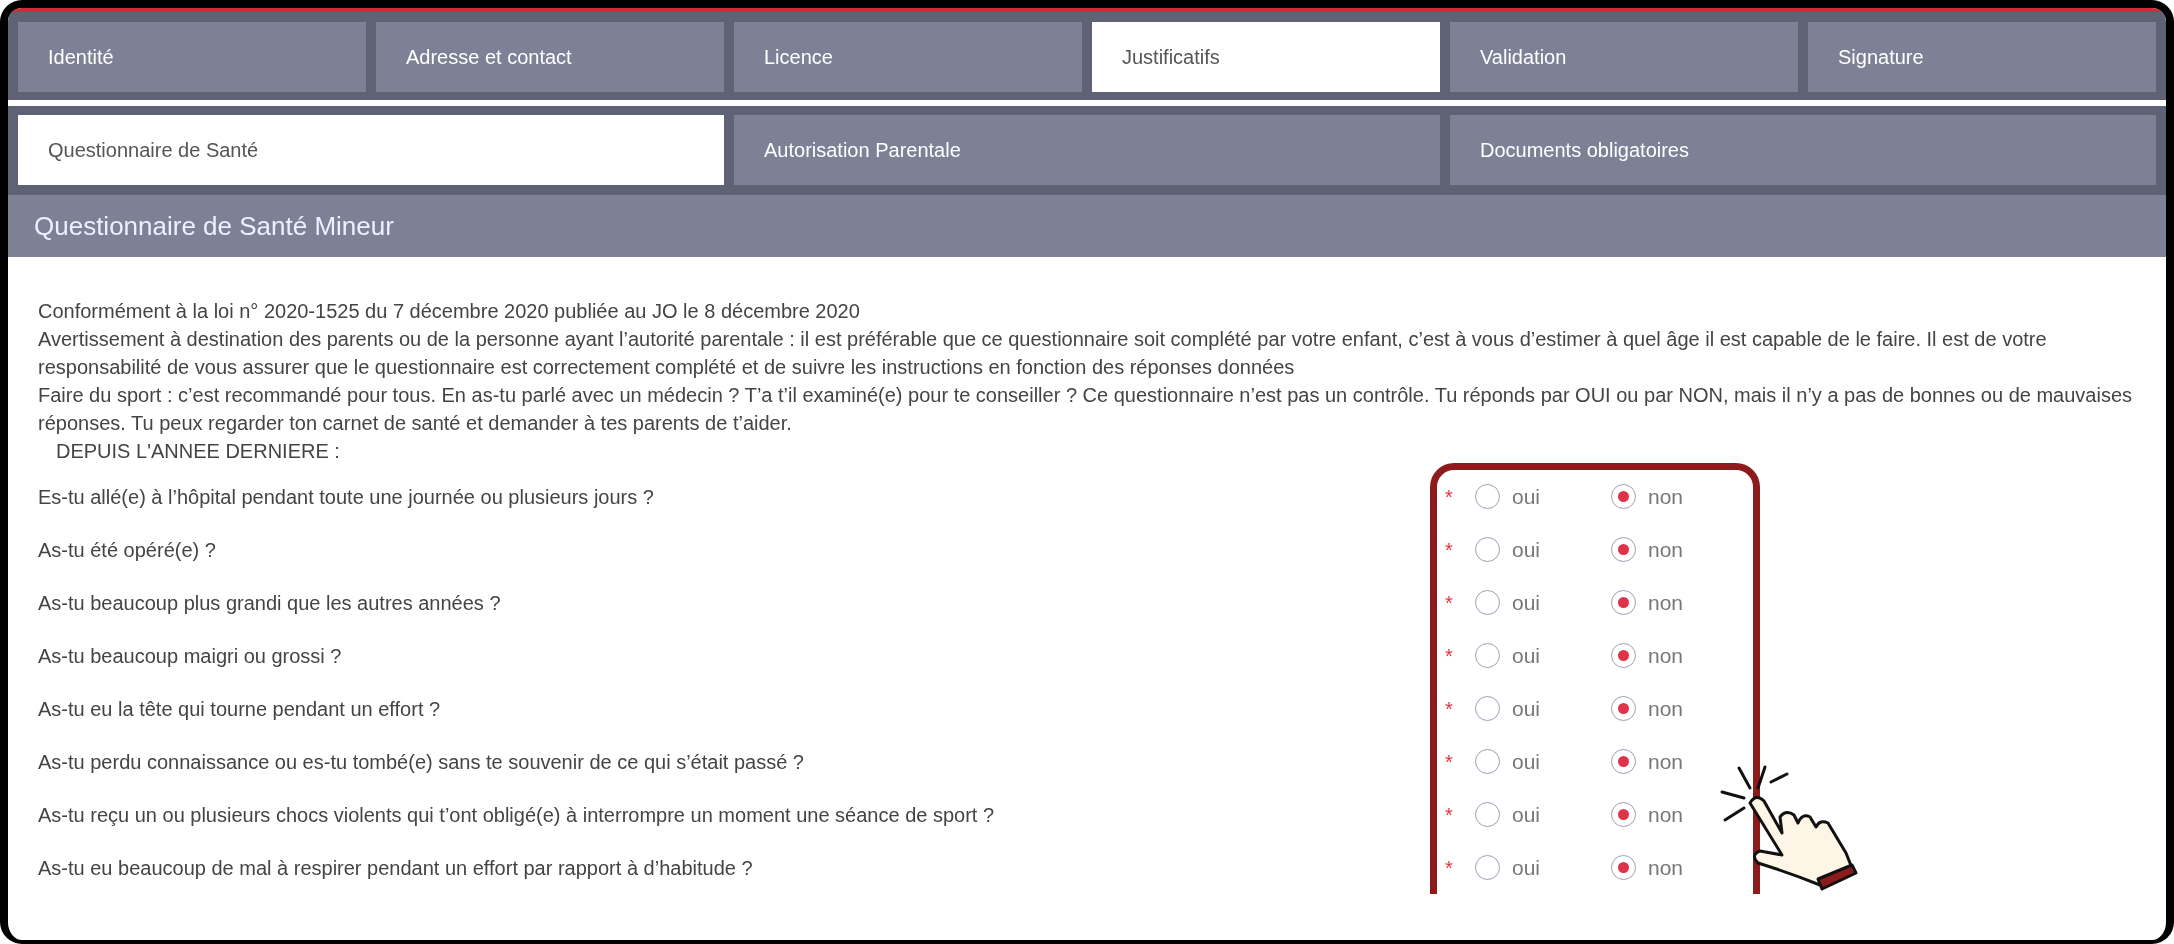 The image size is (2174, 944). What do you see at coordinates (127, 550) in the screenshot?
I see `question-text: As-tu été opéré(e) ?` at bounding box center [127, 550].